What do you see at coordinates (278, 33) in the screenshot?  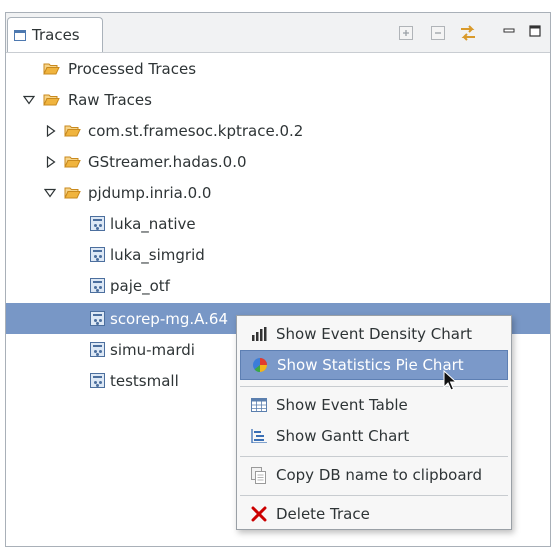 I see `view-tab-bar: Traces` at bounding box center [278, 33].